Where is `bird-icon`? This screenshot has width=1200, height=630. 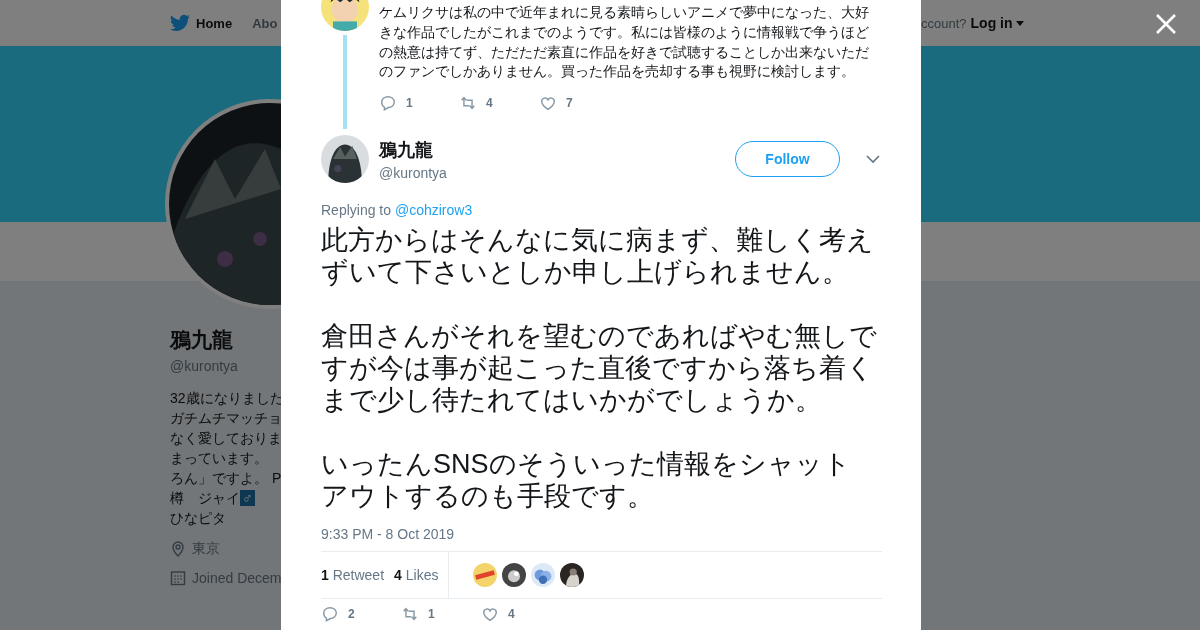
bird-icon is located at coordinates (180, 23).